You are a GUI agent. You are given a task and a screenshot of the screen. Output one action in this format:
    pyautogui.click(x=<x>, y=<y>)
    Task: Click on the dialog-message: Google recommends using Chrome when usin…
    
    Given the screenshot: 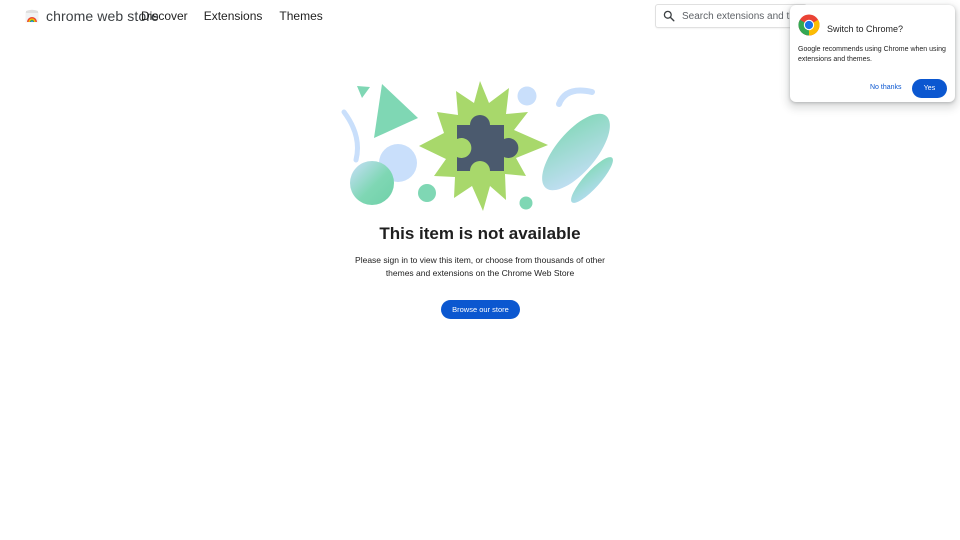 What is the action you would take?
    pyautogui.click(x=872, y=54)
    